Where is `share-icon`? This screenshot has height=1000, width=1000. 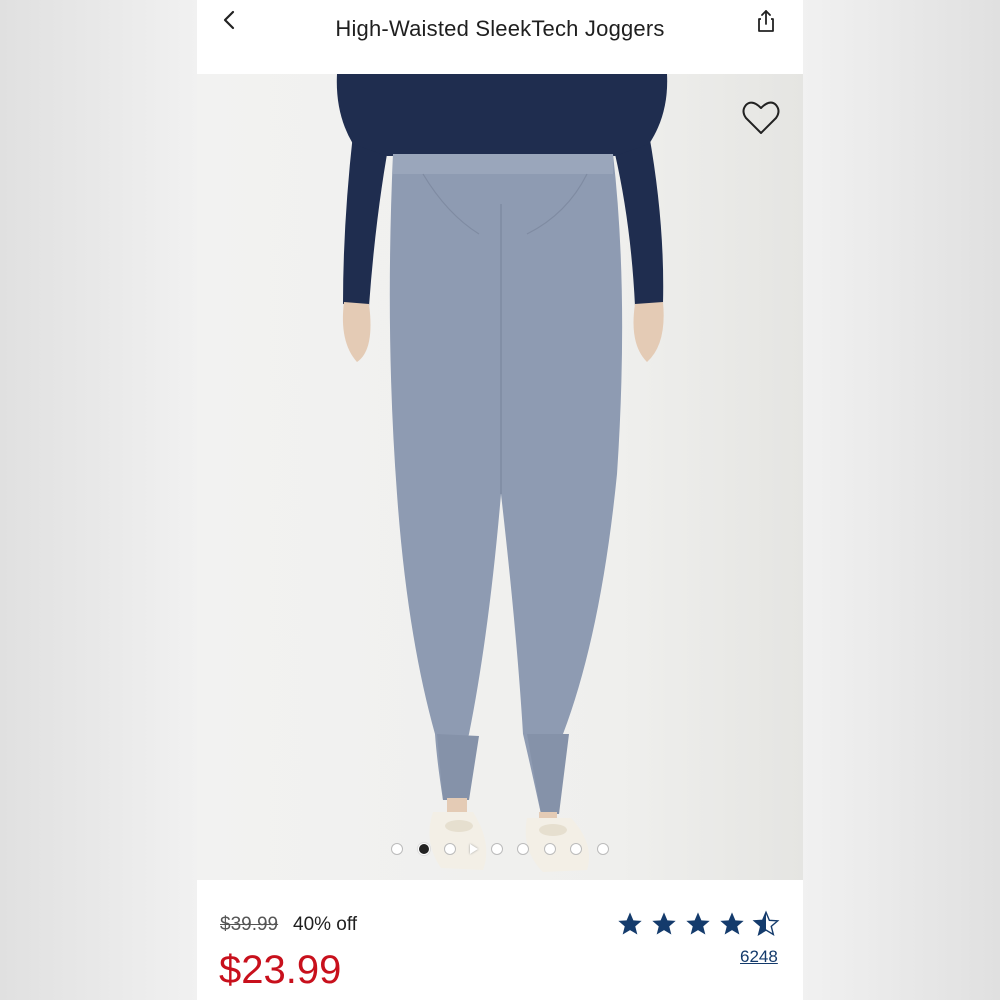
share-icon is located at coordinates (766, 21).